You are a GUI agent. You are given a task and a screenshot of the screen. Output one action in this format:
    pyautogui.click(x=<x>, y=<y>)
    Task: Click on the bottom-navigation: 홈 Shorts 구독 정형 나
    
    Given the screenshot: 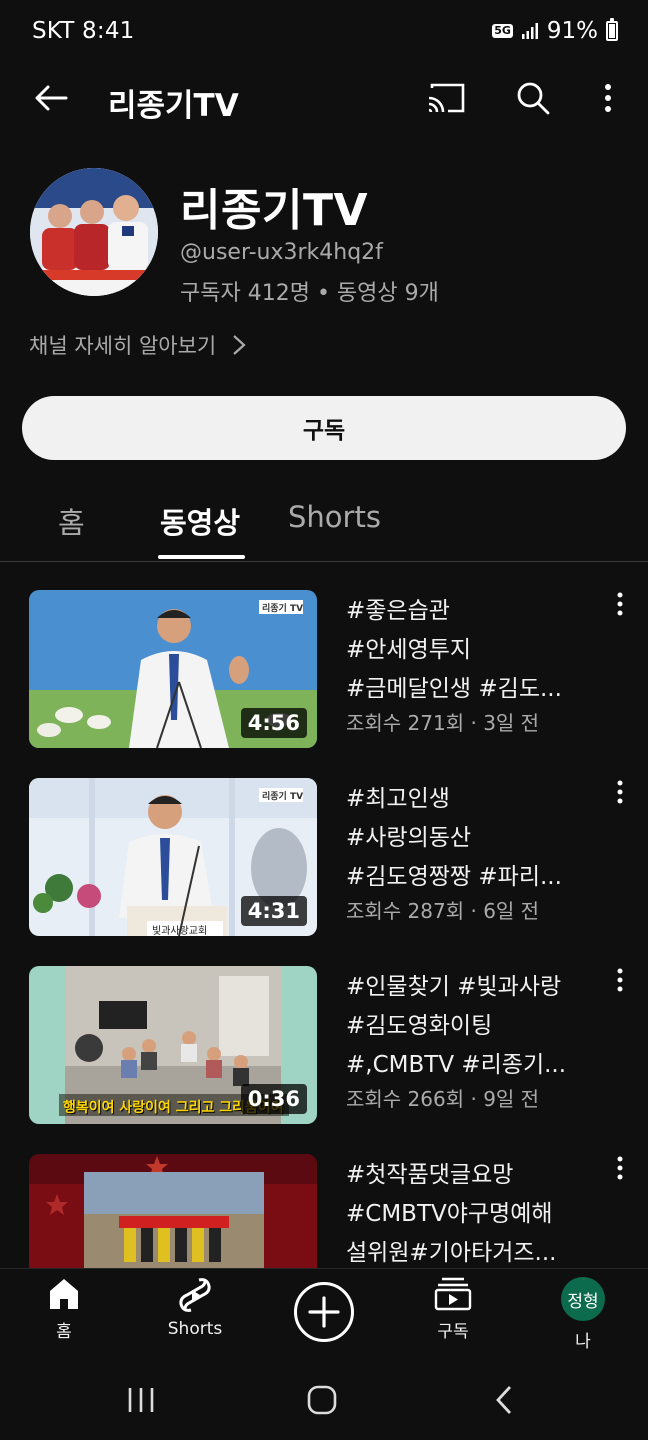 What is the action you would take?
    pyautogui.click(x=324, y=1313)
    